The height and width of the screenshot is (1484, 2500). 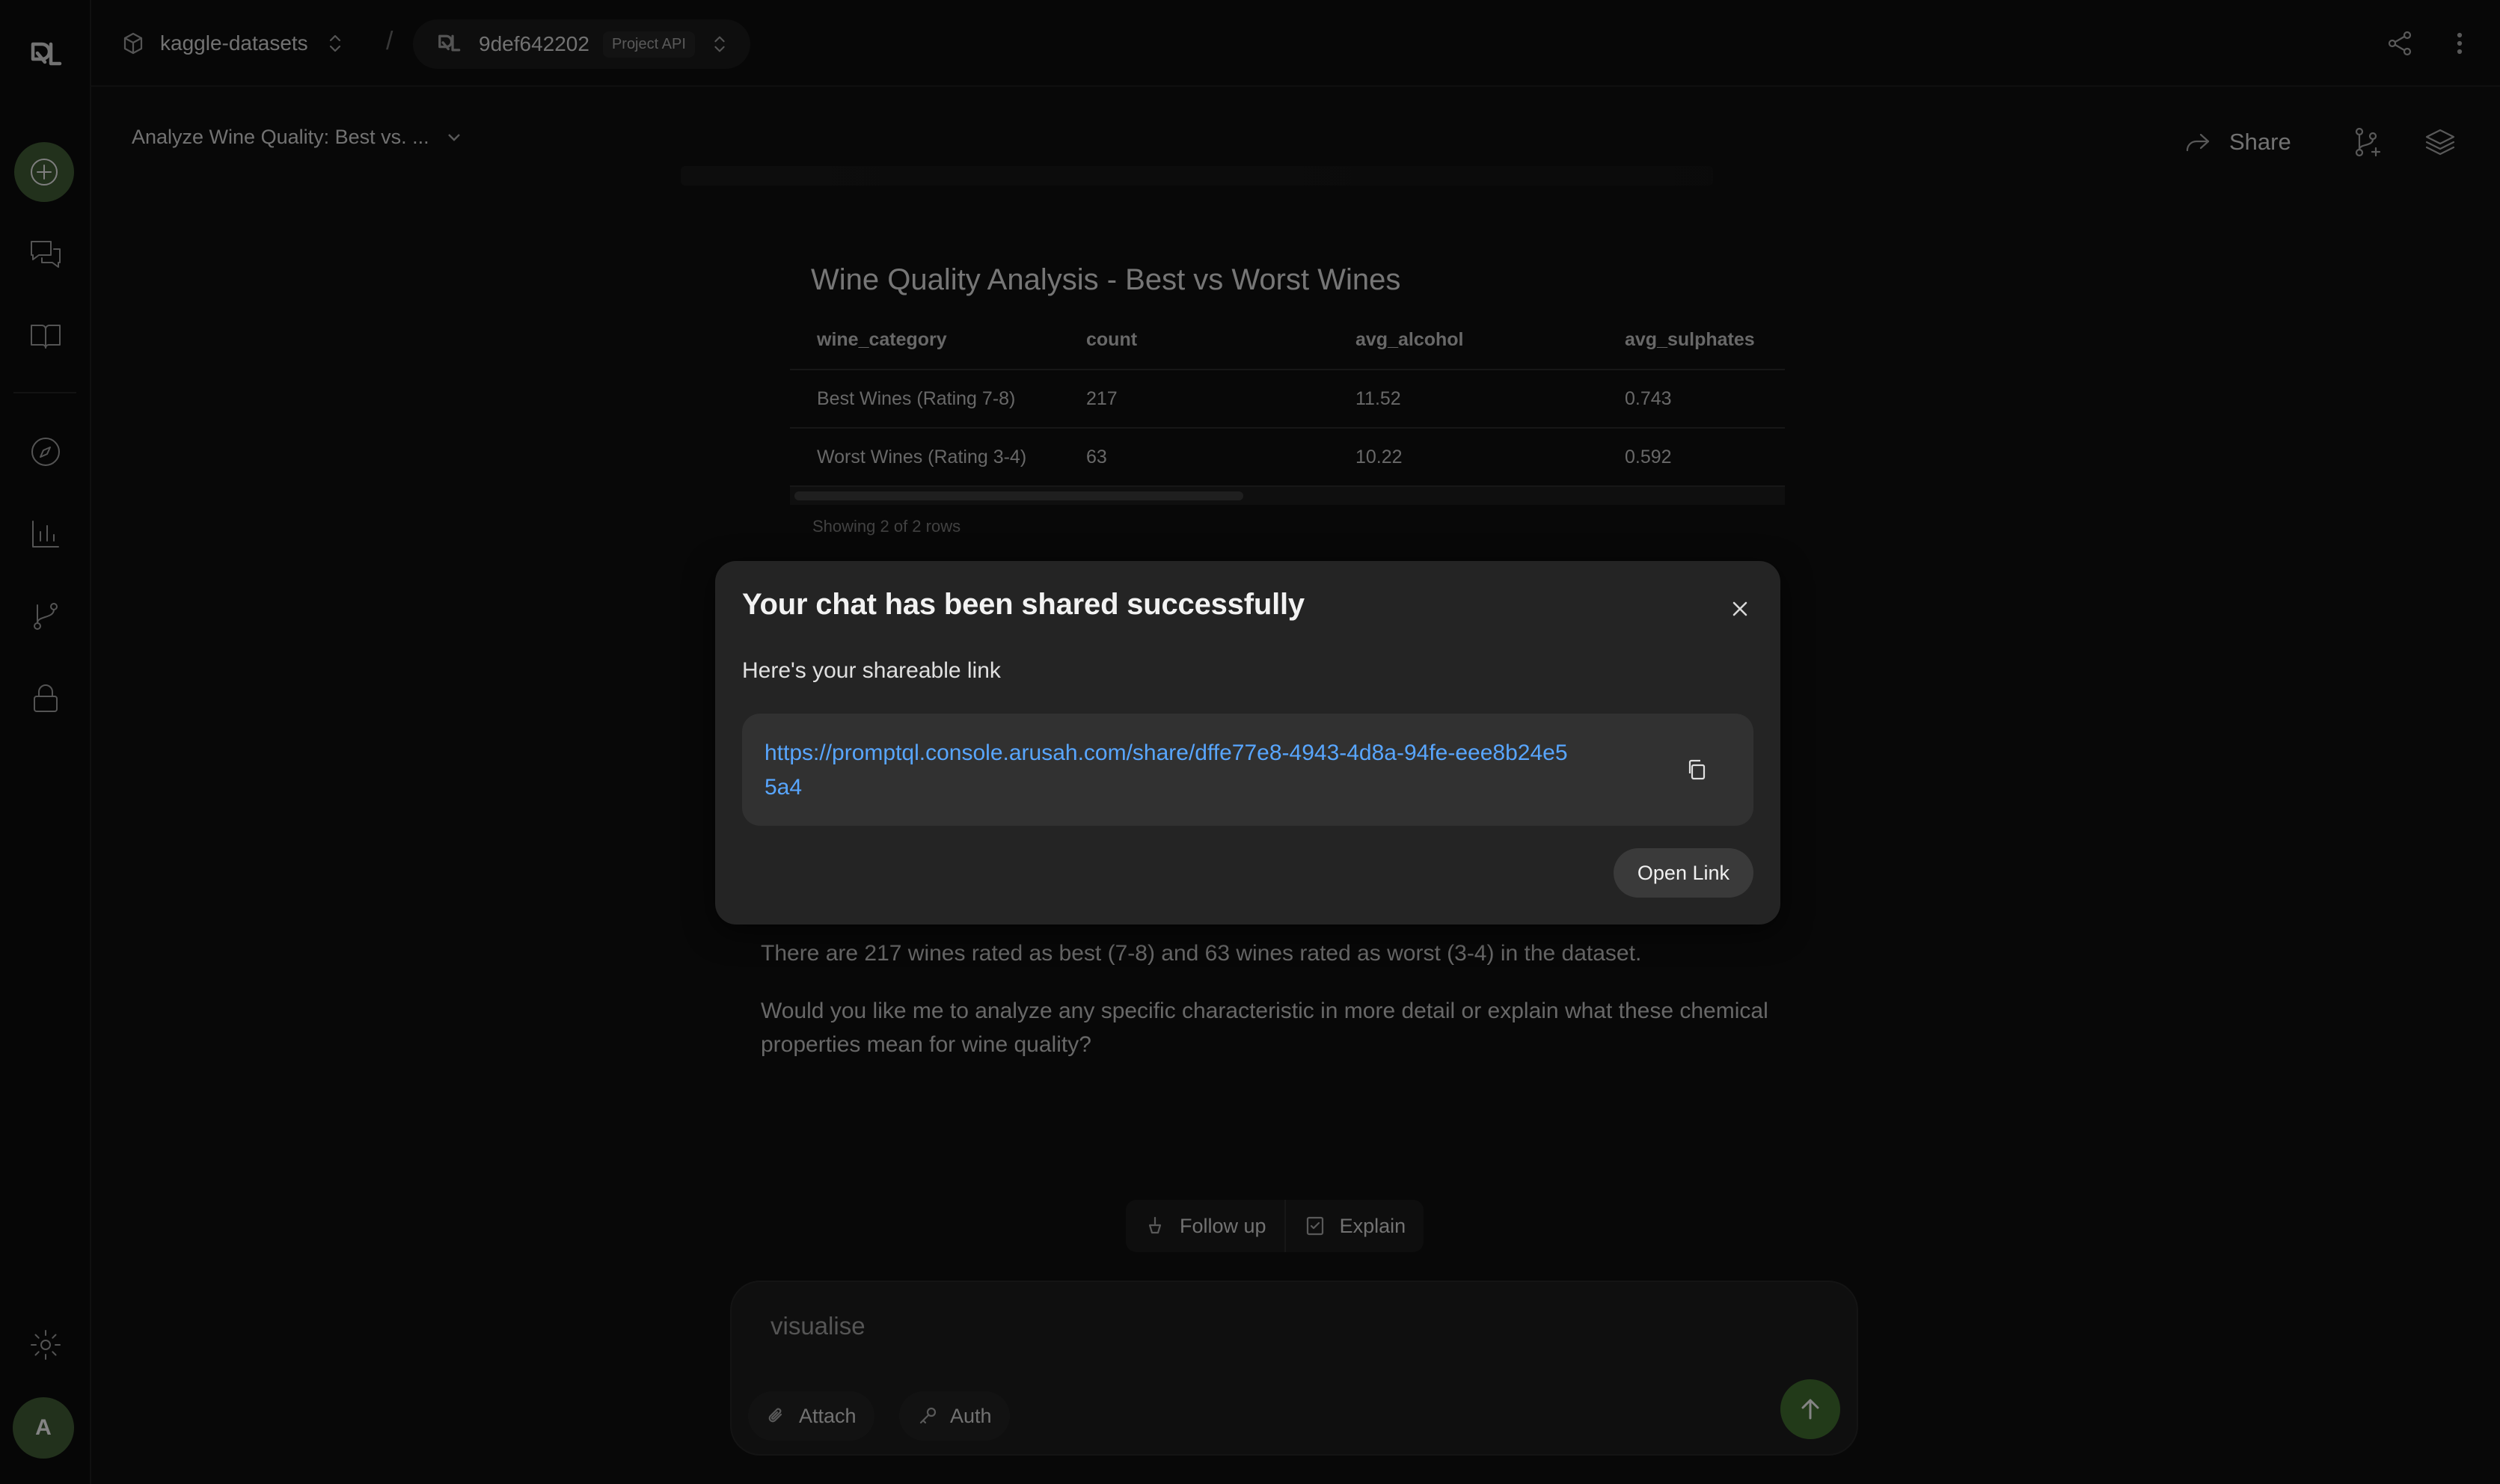 I want to click on modal-subtitle: Here's your shareable link, so click(x=871, y=670).